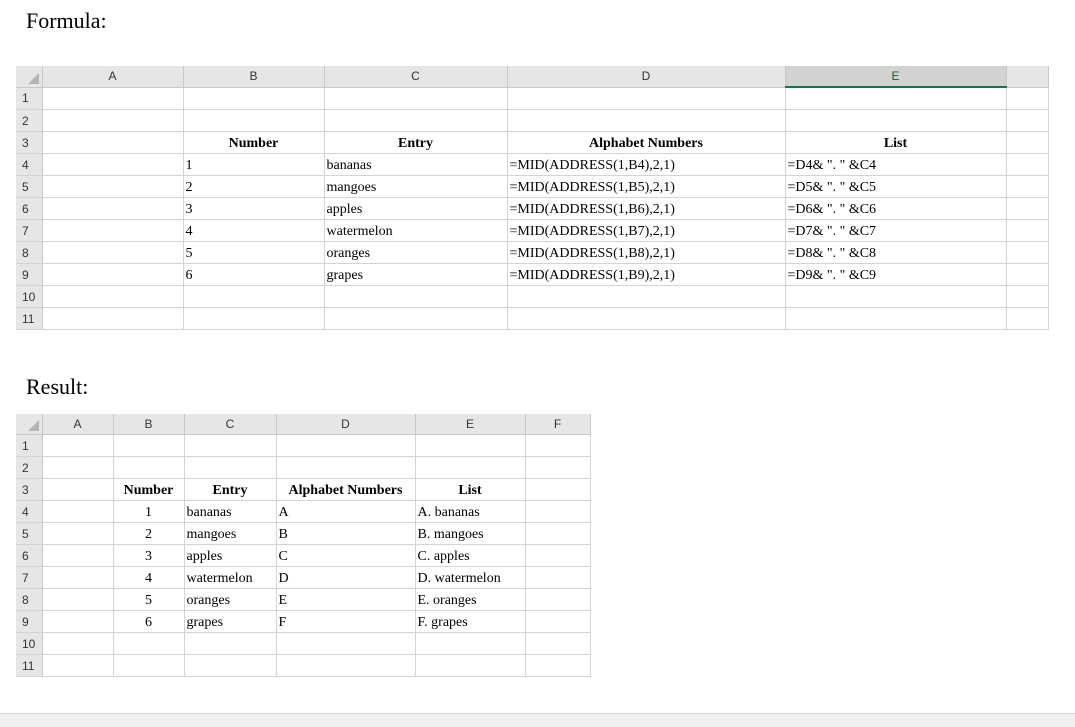  What do you see at coordinates (230, 599) in the screenshot?
I see `entry-cell: oranges` at bounding box center [230, 599].